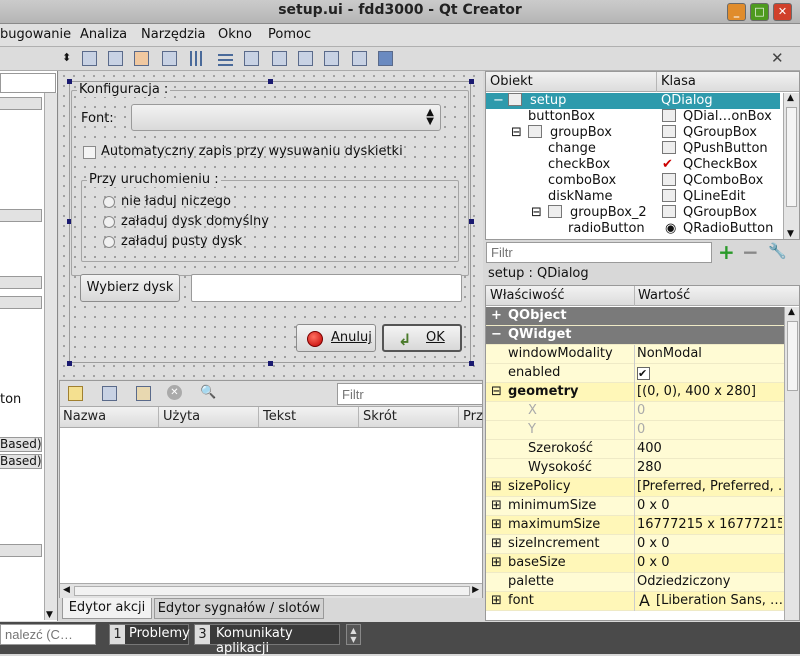 The height and width of the screenshot is (656, 800). What do you see at coordinates (633, 213) in the screenshot?
I see `tree-item: ⊟ groupBox_2 QGroupBox` at bounding box center [633, 213].